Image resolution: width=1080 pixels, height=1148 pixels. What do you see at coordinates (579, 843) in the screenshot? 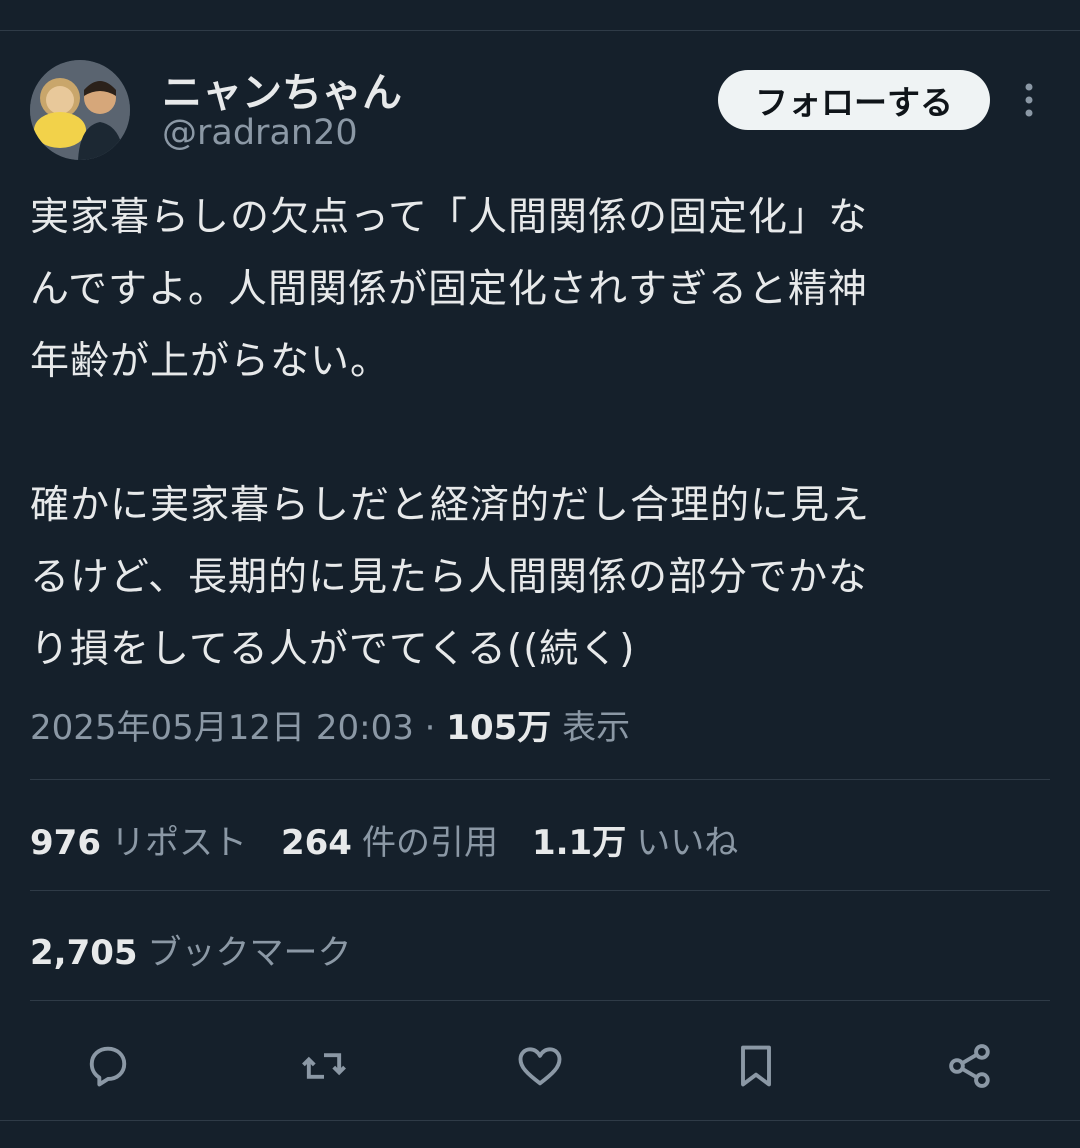
I see `like-count: 1.1万` at bounding box center [579, 843].